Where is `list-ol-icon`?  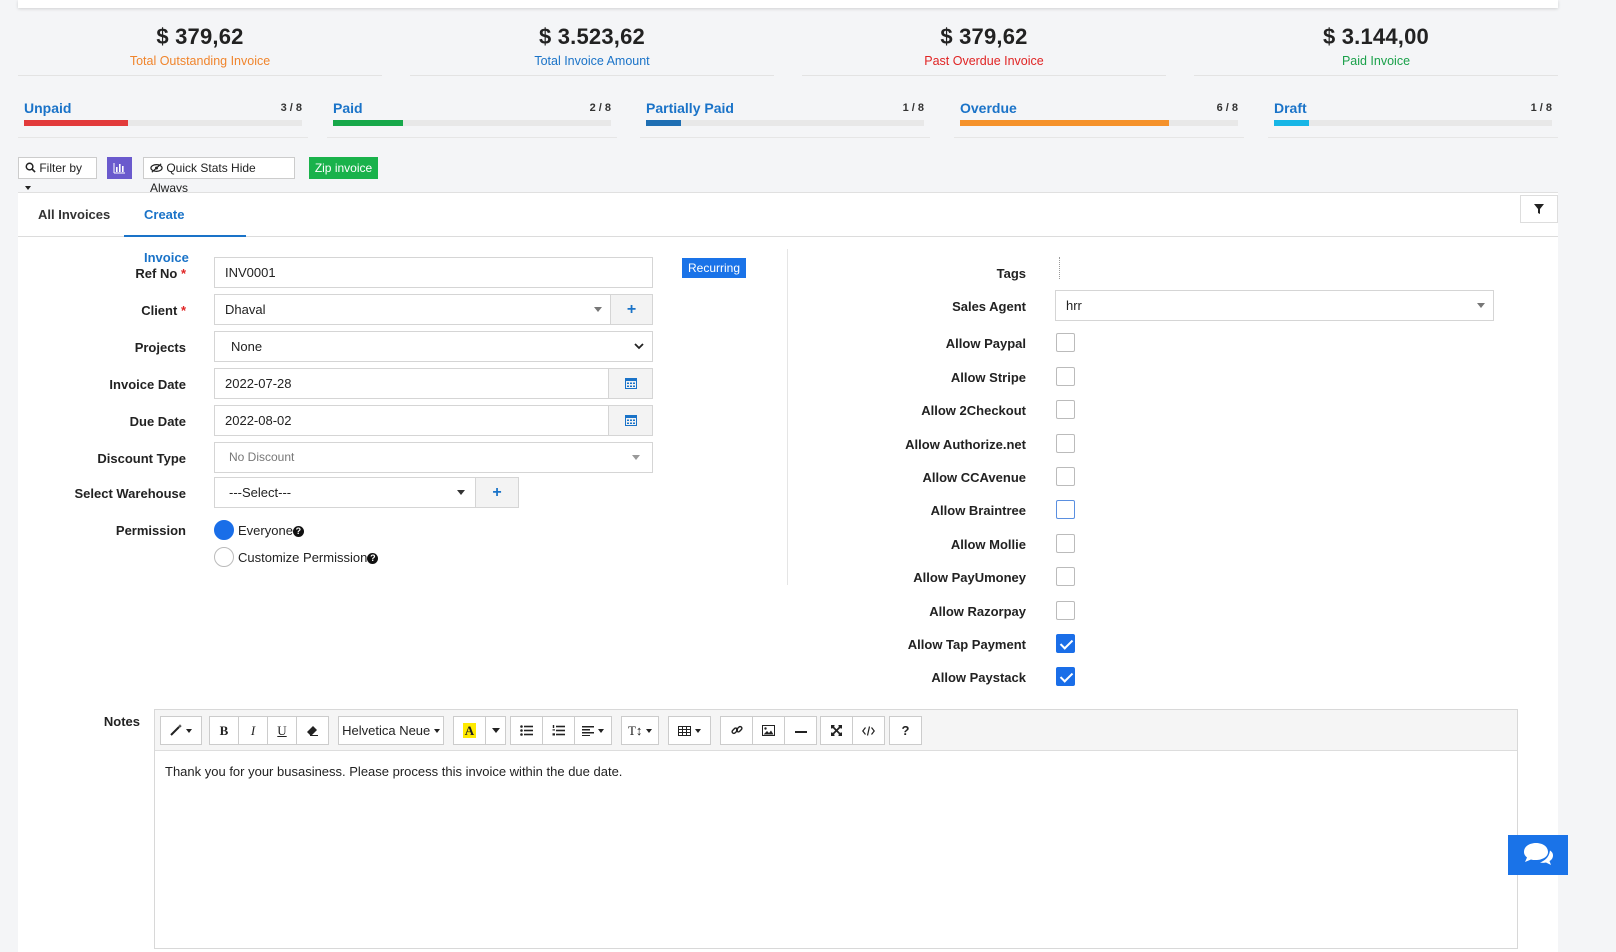
list-ol-icon is located at coordinates (558, 730).